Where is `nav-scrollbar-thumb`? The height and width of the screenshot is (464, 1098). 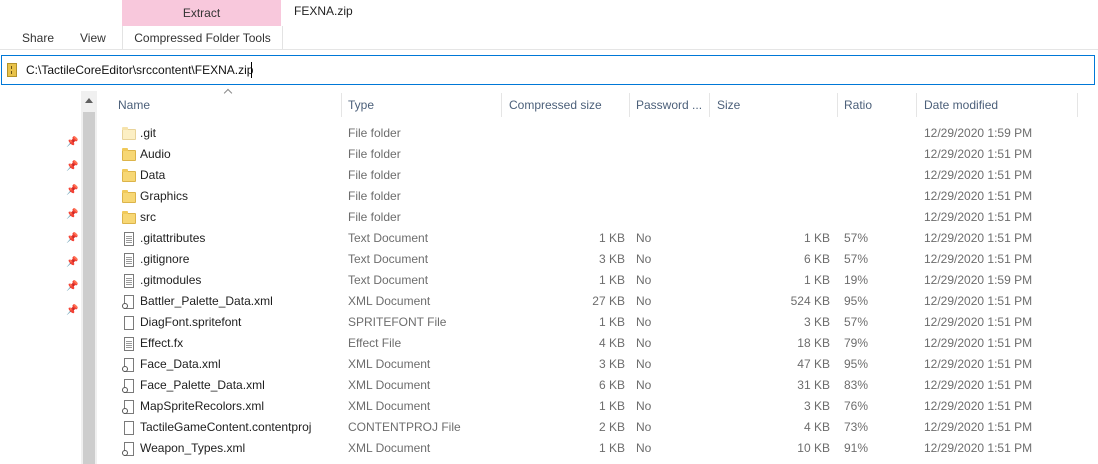
nav-scrollbar-thumb is located at coordinates (89, 288).